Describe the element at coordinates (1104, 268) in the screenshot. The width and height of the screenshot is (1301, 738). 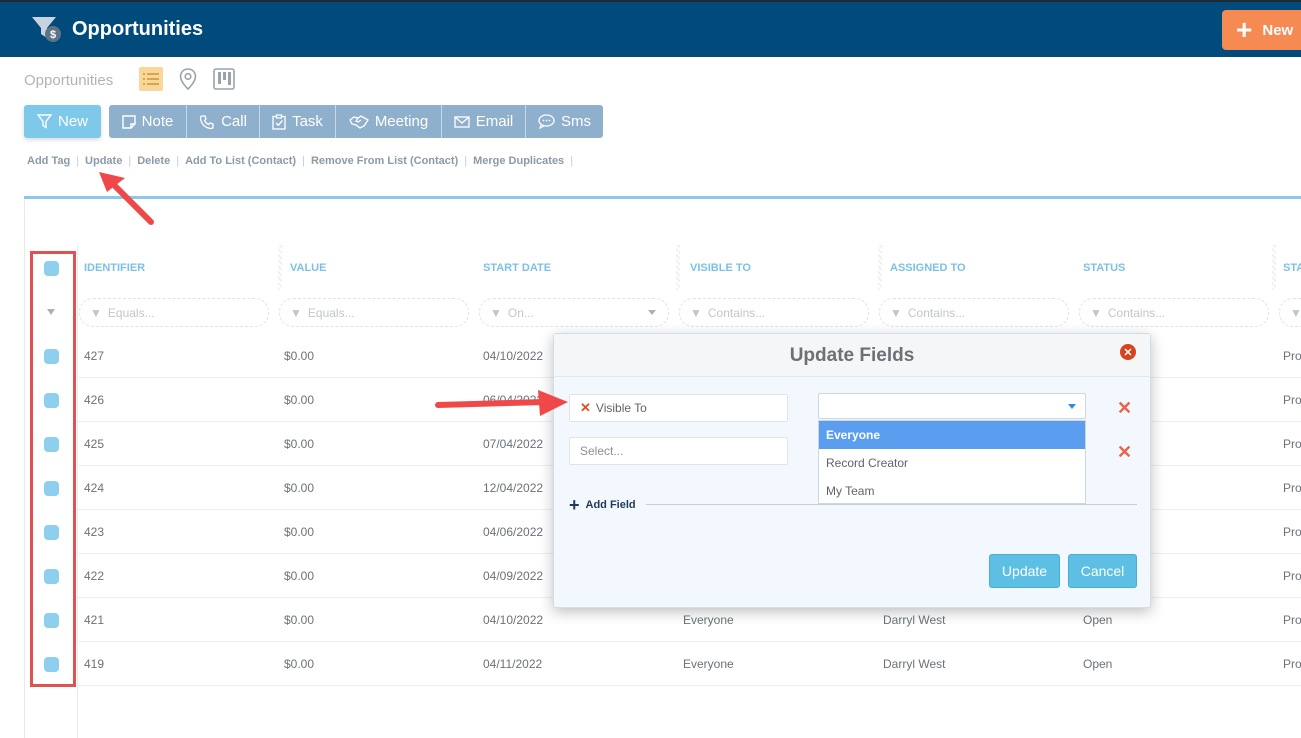
I see `column-header-status: STATUS` at that location.